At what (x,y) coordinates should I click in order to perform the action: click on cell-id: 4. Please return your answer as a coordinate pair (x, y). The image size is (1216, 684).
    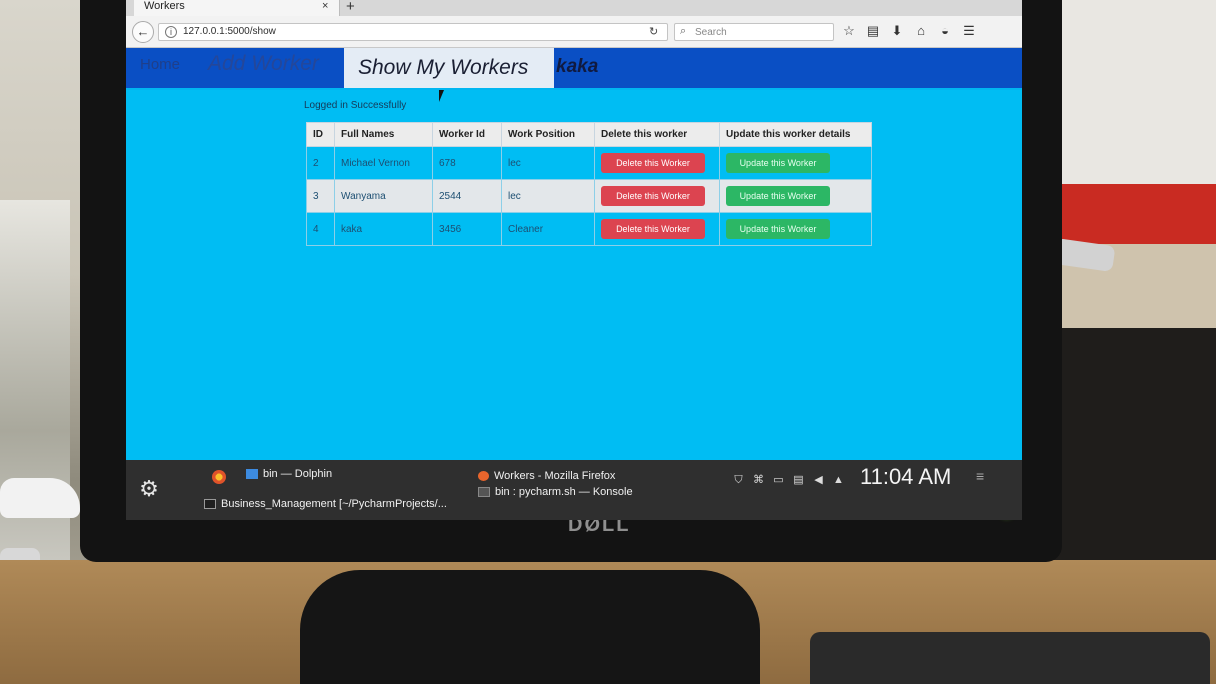
    Looking at the image, I should click on (320, 229).